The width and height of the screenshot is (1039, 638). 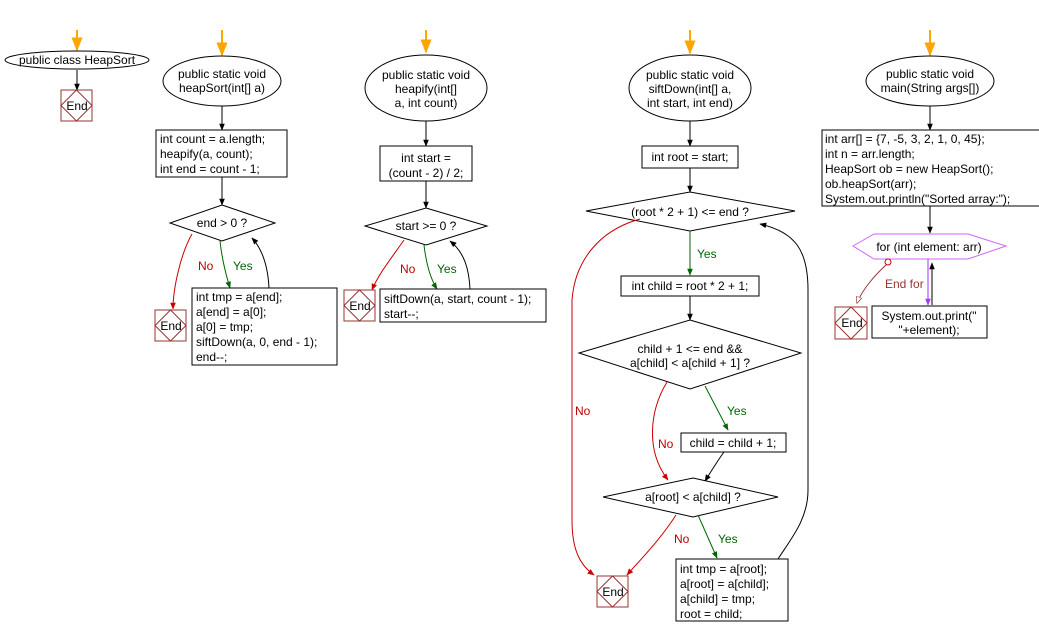 I want to click on class-node: public class HeapSort, so click(x=77, y=60).